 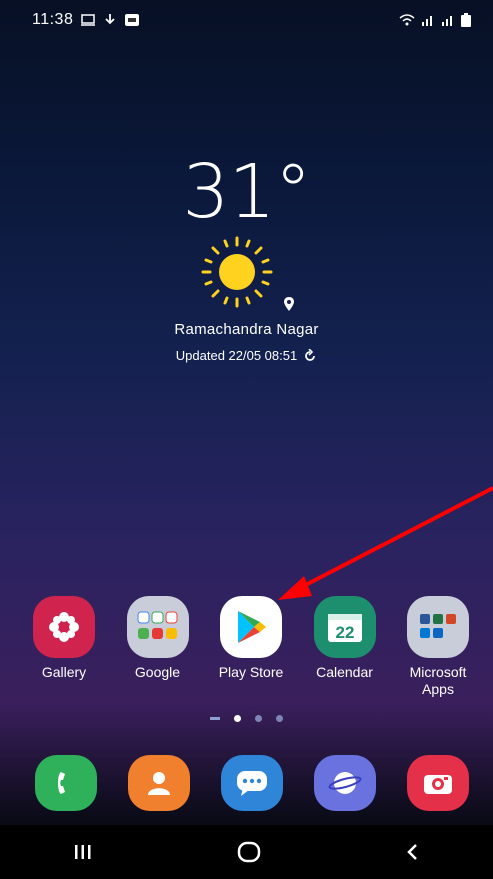 What do you see at coordinates (53, 19) in the screenshot?
I see `status-time: 11:38` at bounding box center [53, 19].